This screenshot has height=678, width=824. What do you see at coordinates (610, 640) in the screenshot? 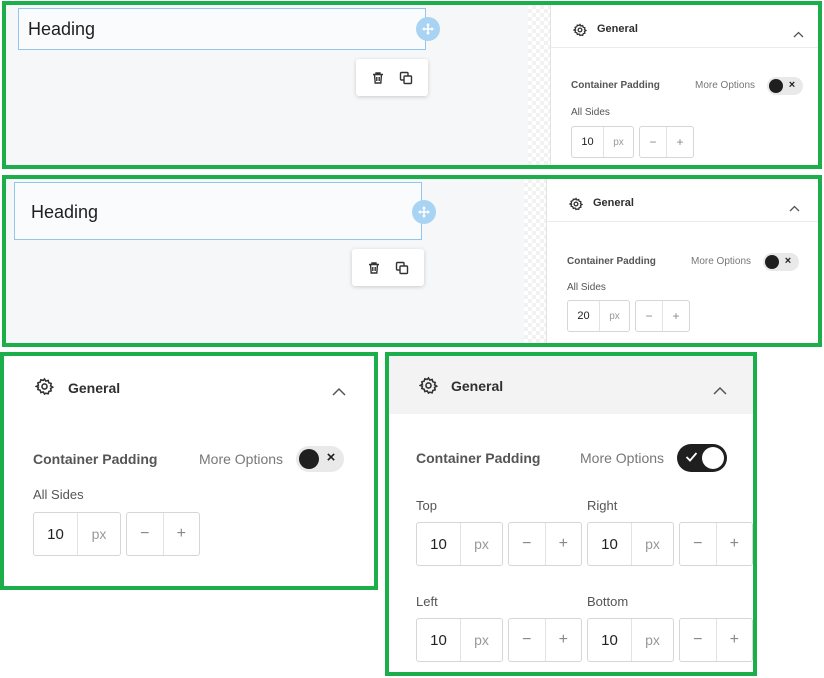
I see `padding-bottom-value: 10` at bounding box center [610, 640].